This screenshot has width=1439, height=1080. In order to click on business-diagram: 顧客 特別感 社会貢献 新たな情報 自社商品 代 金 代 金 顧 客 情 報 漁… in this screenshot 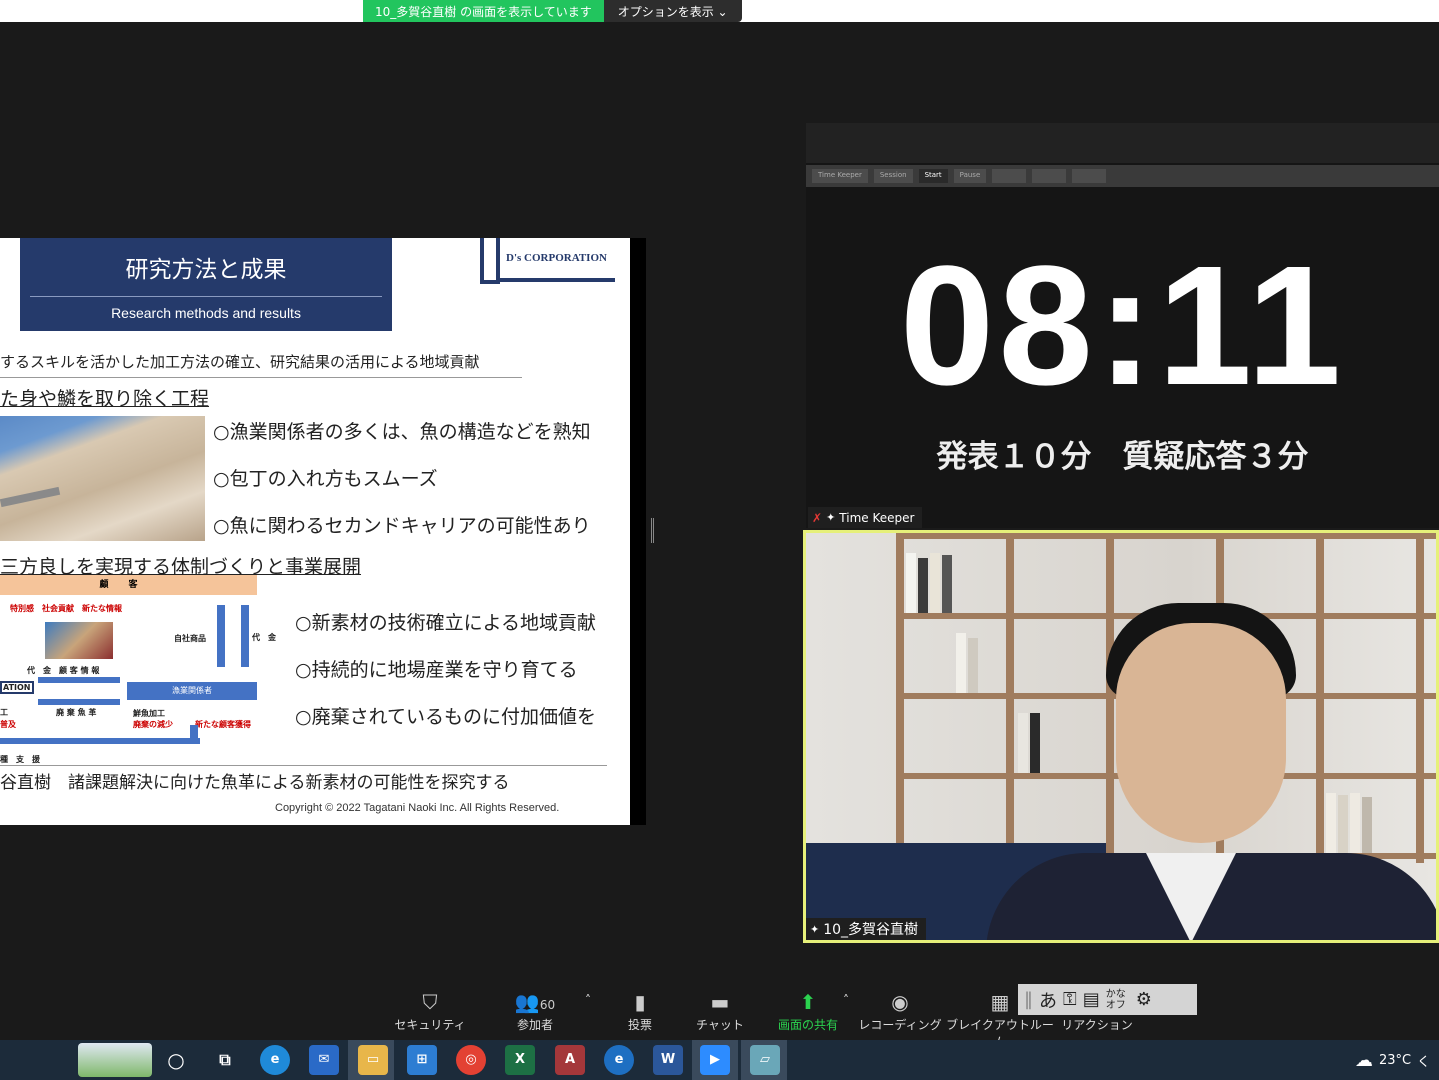, I will do `click(140, 670)`.